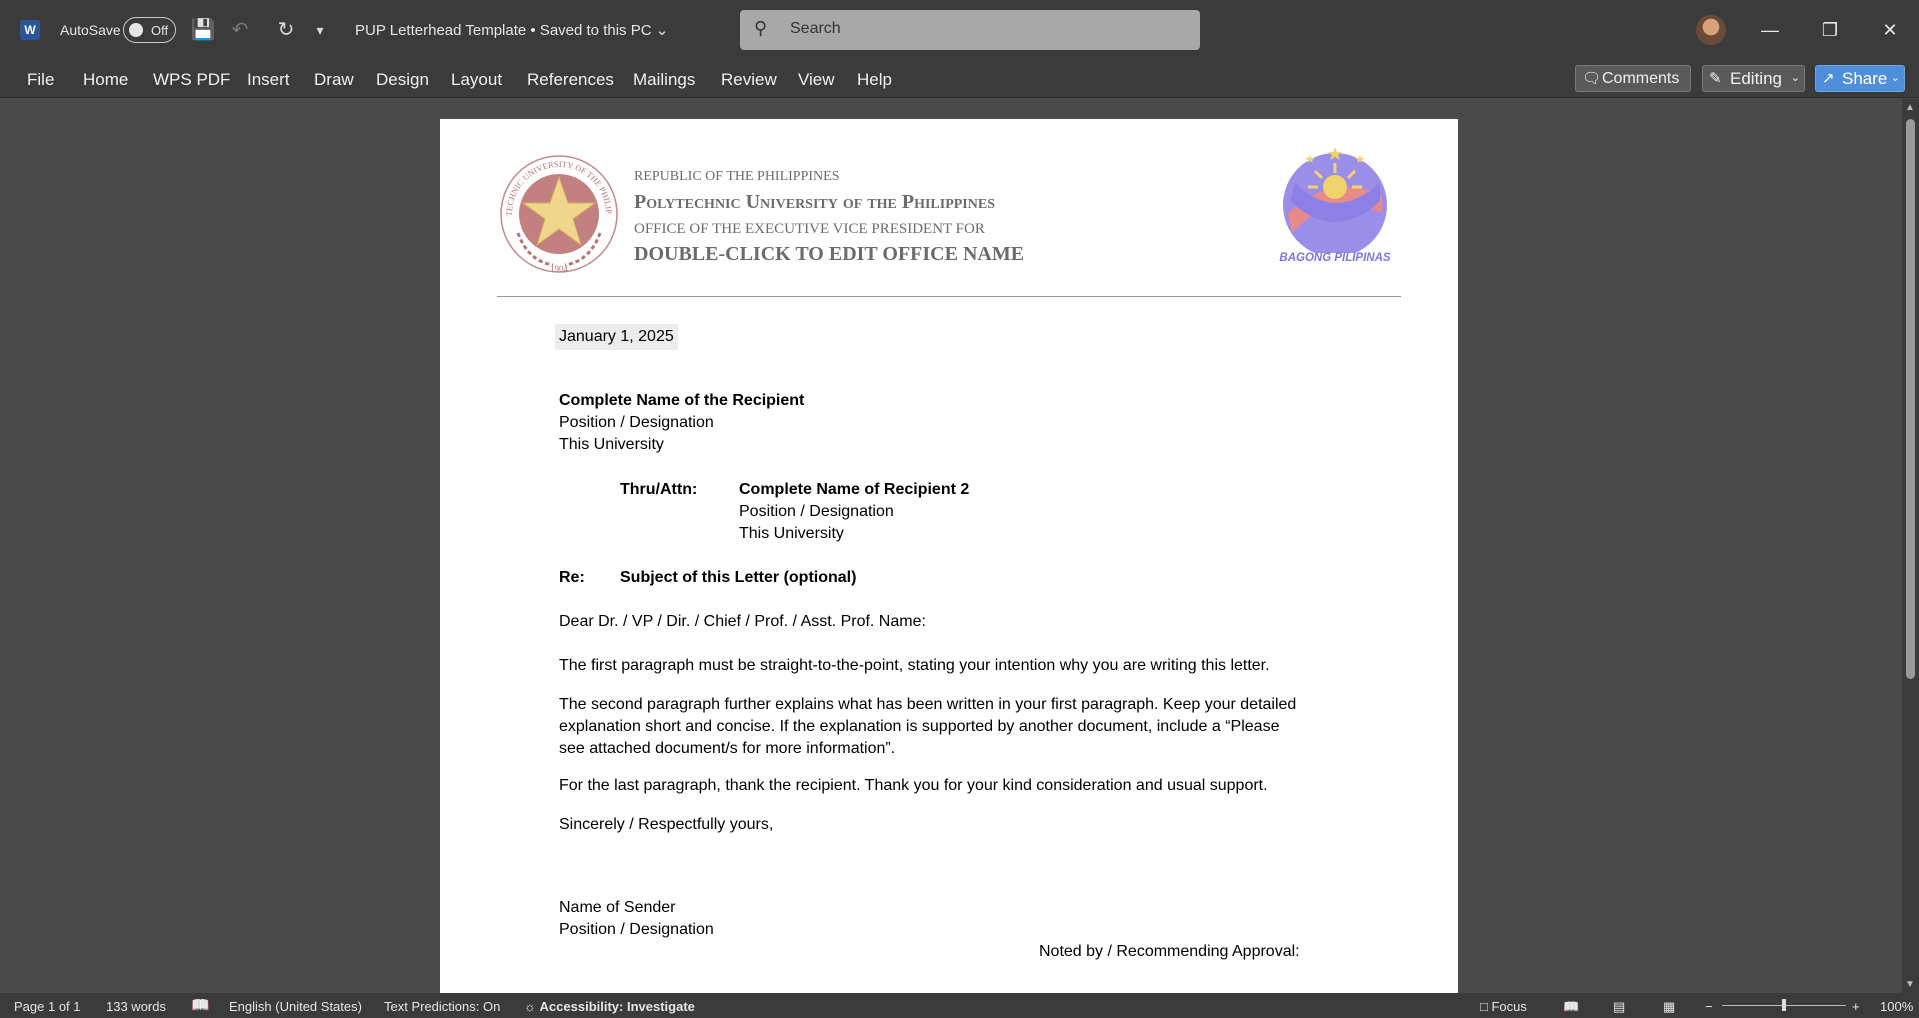 This screenshot has height=1018, width=1919. I want to click on letterhead-divider, so click(949, 296).